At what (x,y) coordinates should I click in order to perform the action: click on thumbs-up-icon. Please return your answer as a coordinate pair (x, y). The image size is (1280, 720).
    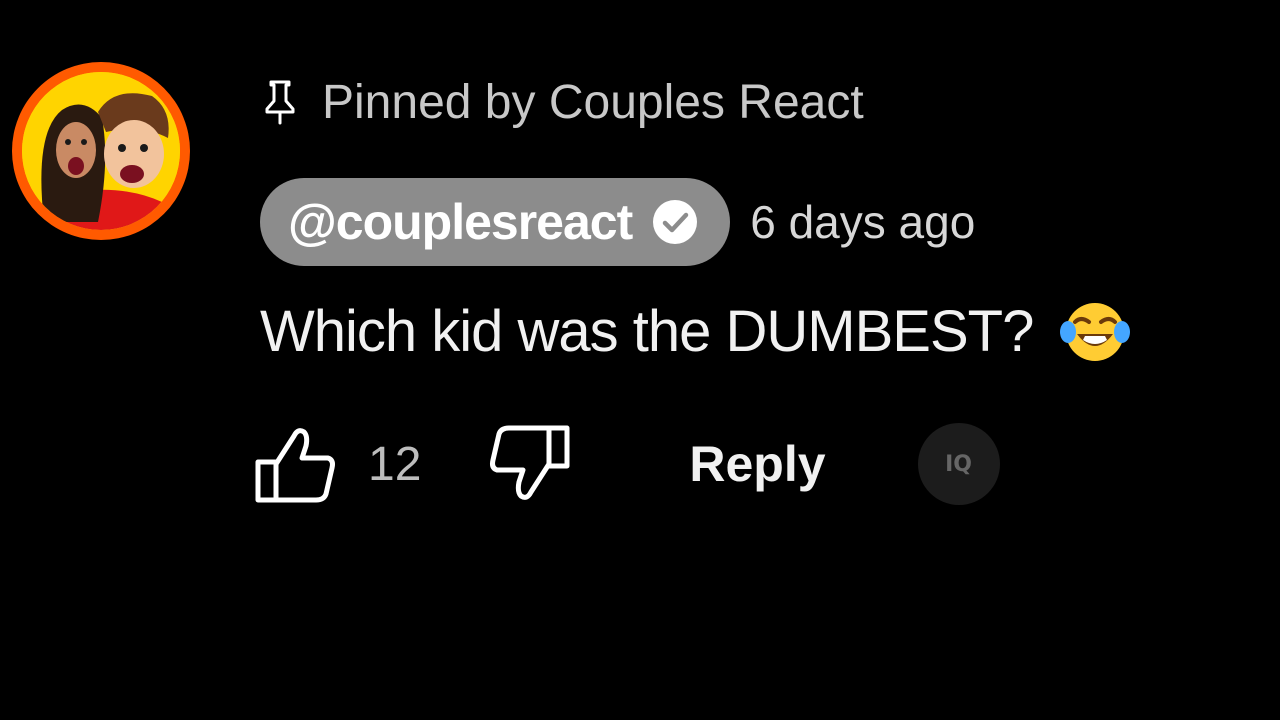
    Looking at the image, I should click on (295, 465).